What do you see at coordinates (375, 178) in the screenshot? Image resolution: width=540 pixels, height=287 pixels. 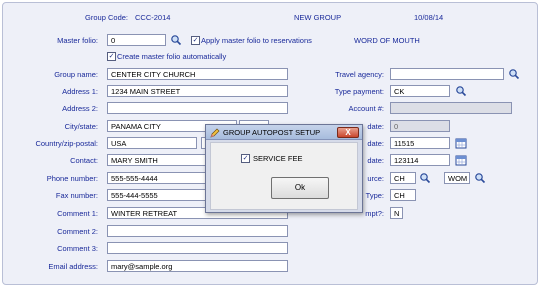 I see `source-label: urce:` at bounding box center [375, 178].